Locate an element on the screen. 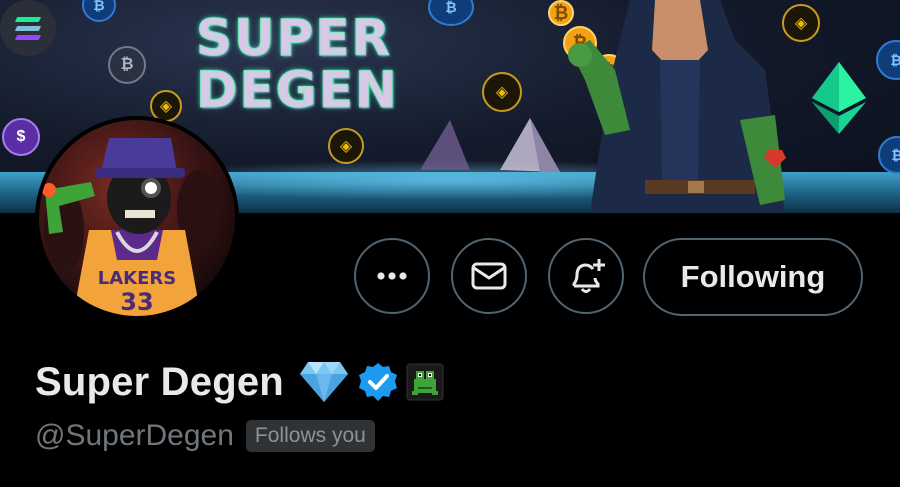 This screenshot has height=487, width=900. avatar-image: LAKERS 33 is located at coordinates (137, 218).